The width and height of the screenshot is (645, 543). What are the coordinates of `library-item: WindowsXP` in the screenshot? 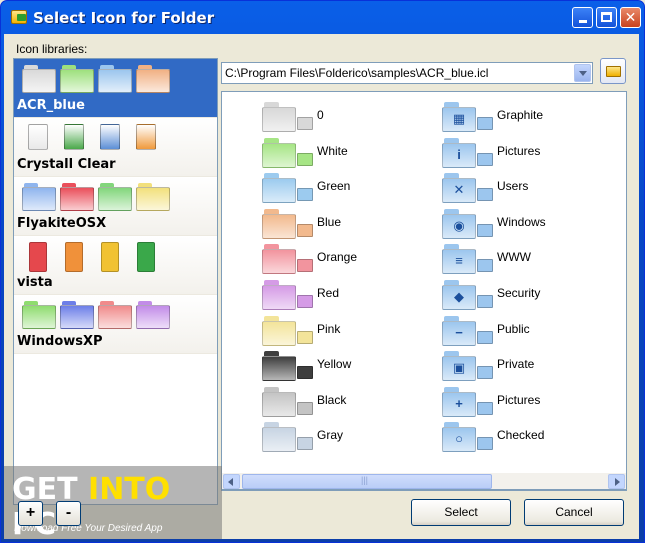 It's located at (115, 324).